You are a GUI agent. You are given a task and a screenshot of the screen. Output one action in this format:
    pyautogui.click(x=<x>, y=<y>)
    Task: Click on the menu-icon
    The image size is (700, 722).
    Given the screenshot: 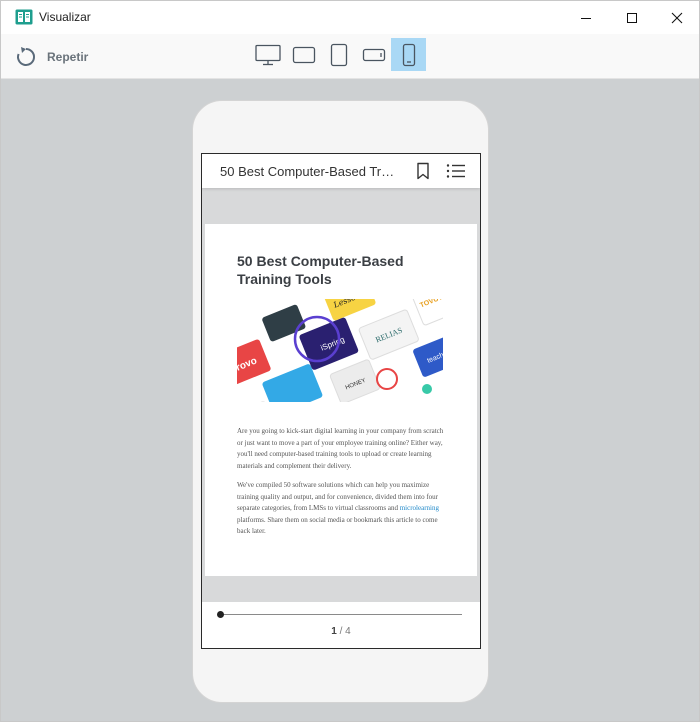 What is the action you would take?
    pyautogui.click(x=456, y=171)
    